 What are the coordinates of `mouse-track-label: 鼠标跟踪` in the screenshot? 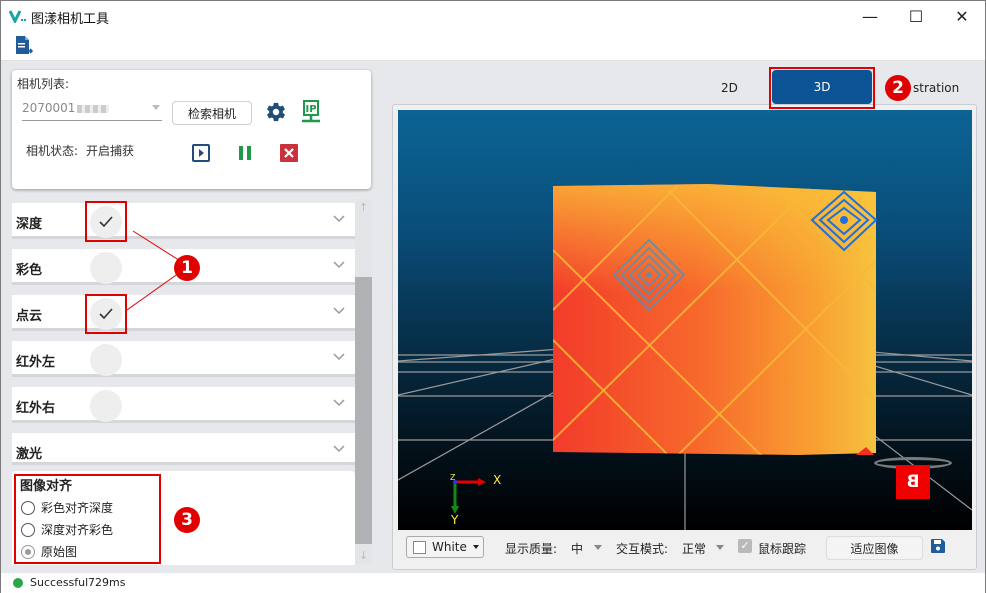 It's located at (782, 549).